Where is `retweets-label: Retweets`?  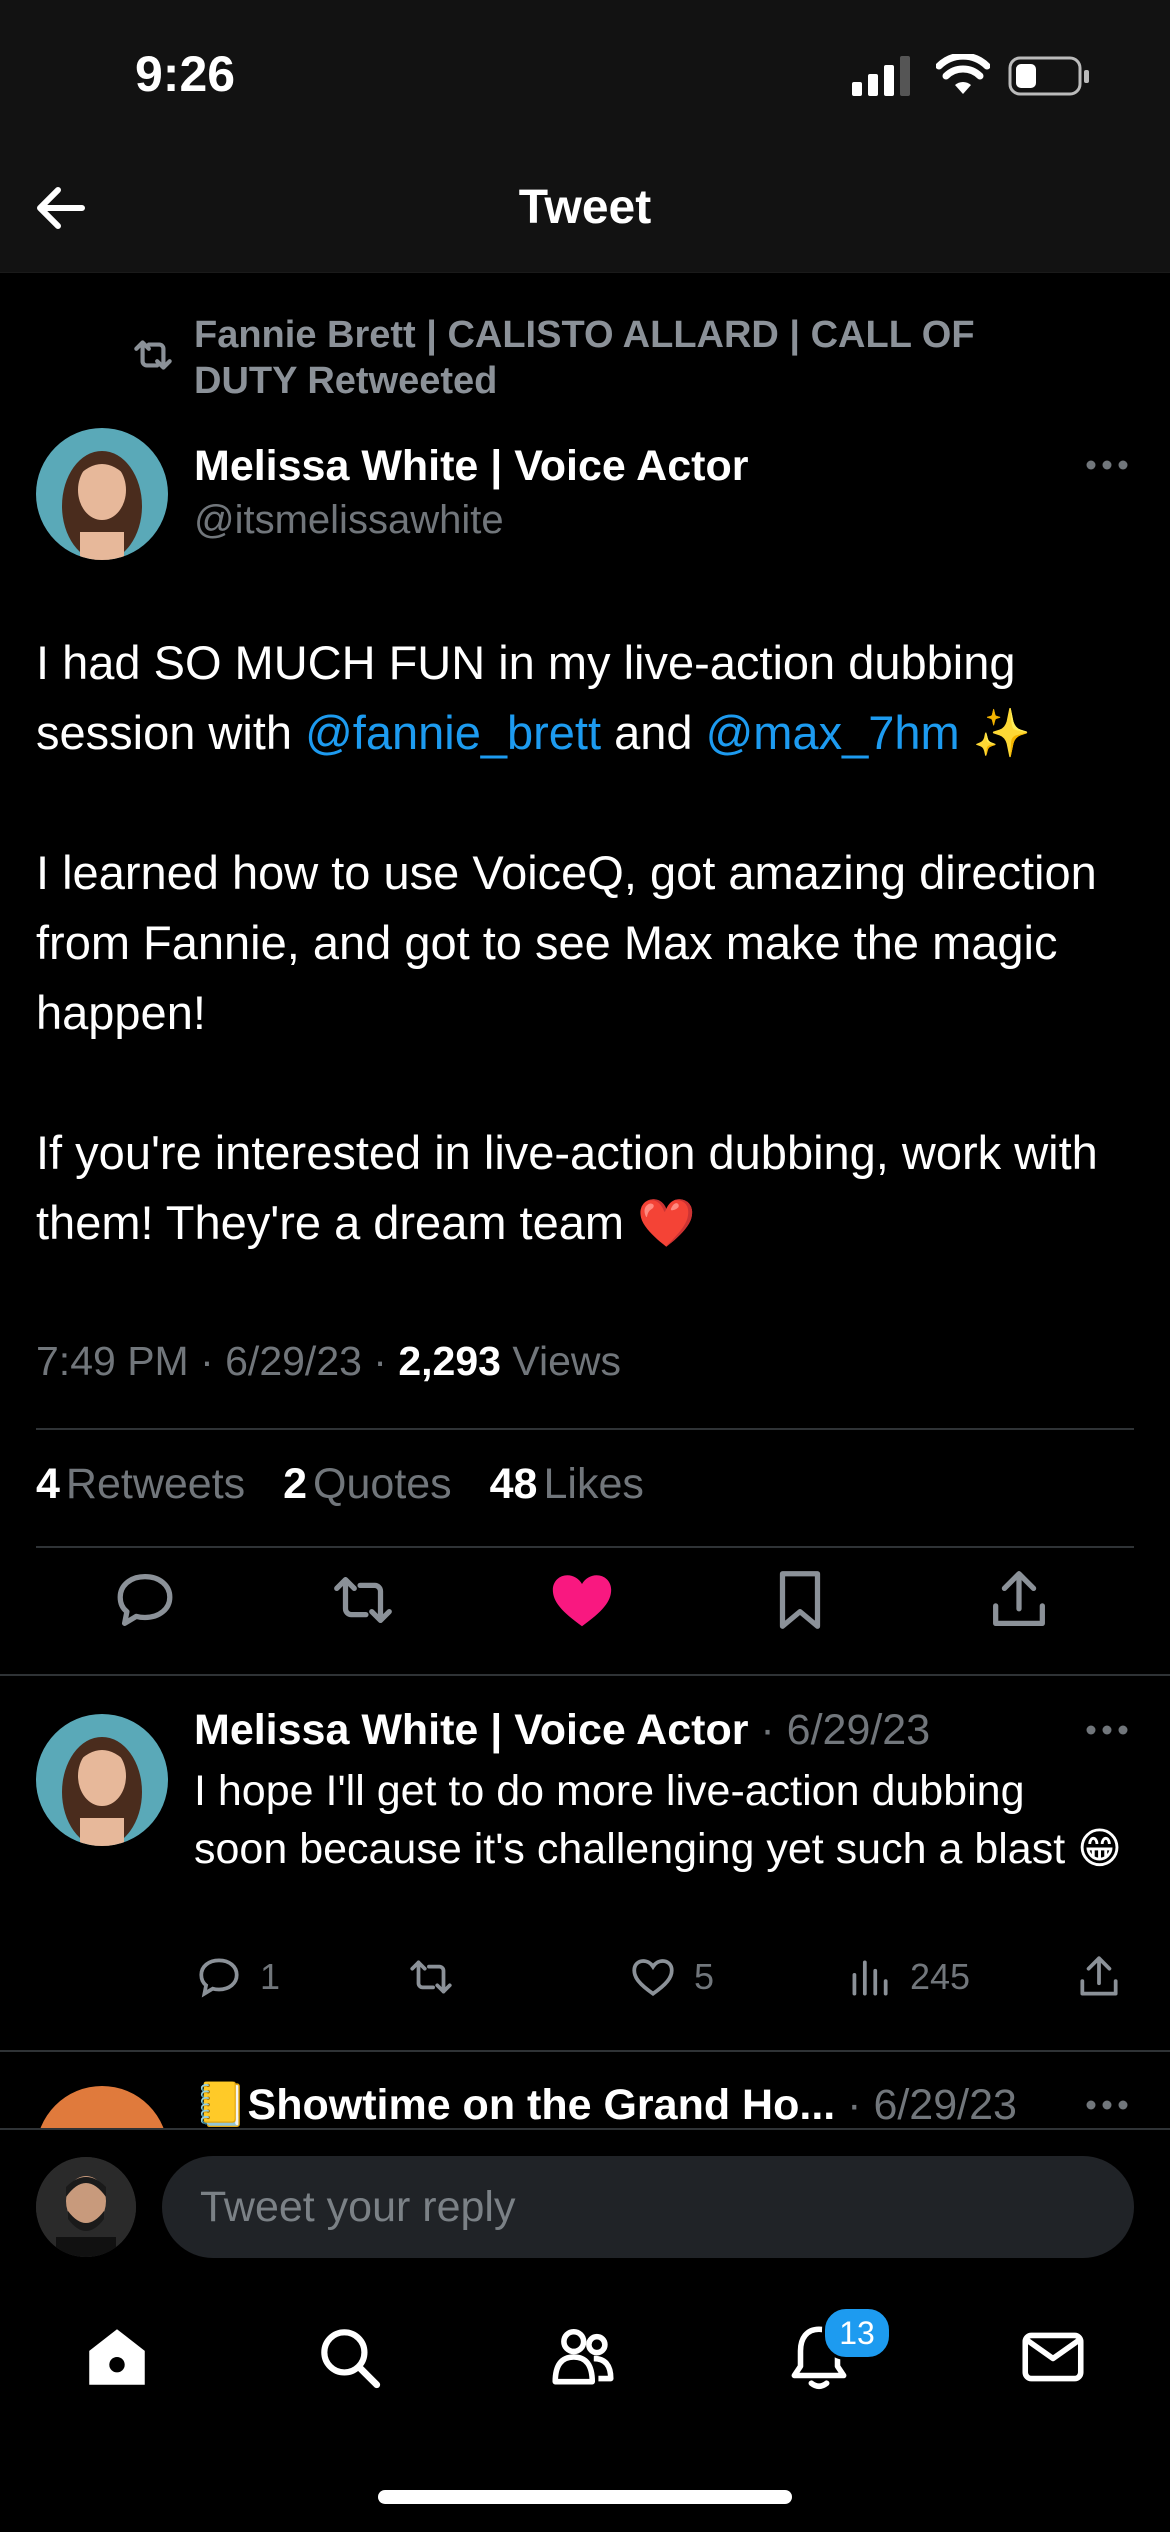
retweets-label: Retweets is located at coordinates (155, 1484).